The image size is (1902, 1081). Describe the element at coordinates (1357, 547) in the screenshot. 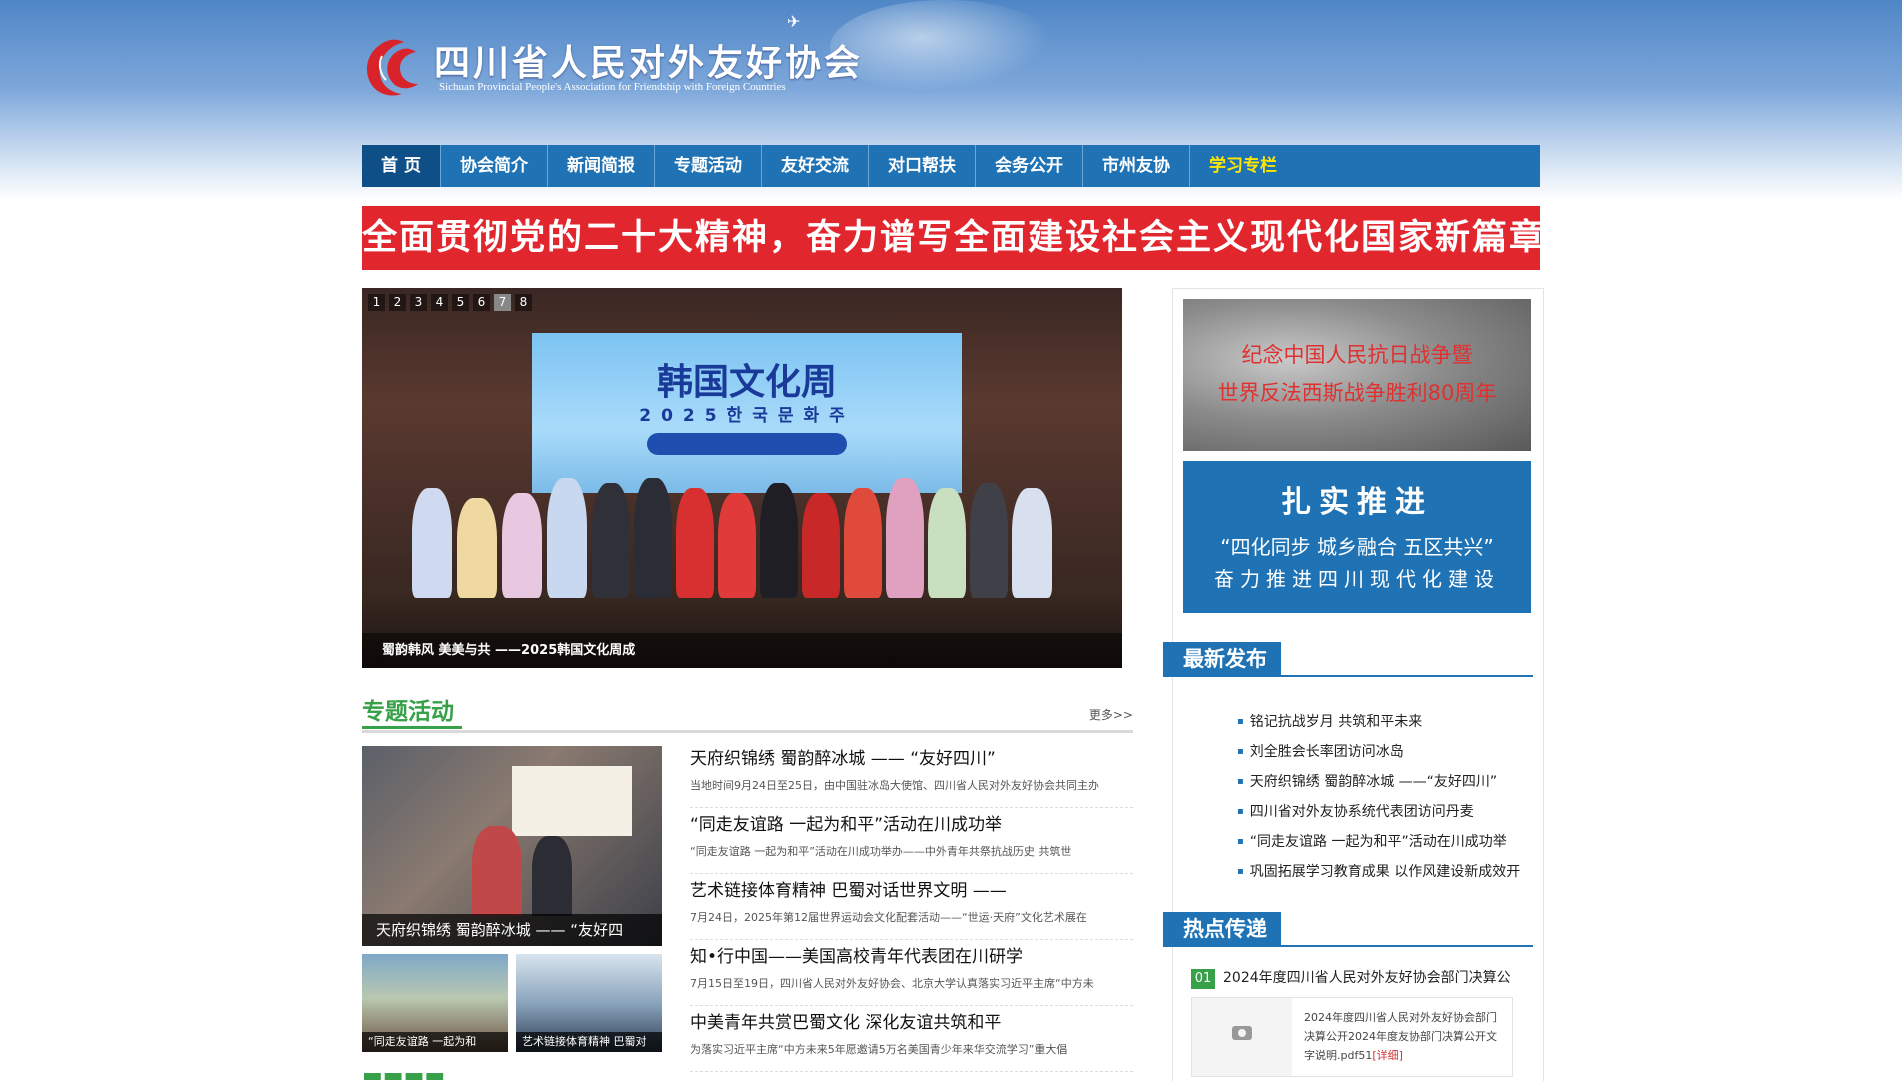

I see `modernization-ad-line1: “四化同步 城乡融合 五区共兴”` at that location.